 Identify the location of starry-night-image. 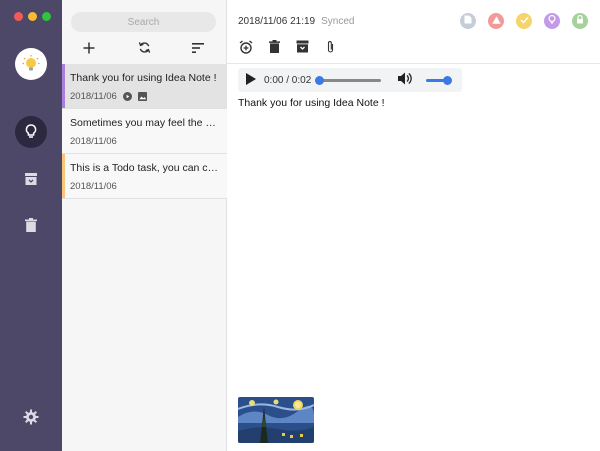
(276, 420).